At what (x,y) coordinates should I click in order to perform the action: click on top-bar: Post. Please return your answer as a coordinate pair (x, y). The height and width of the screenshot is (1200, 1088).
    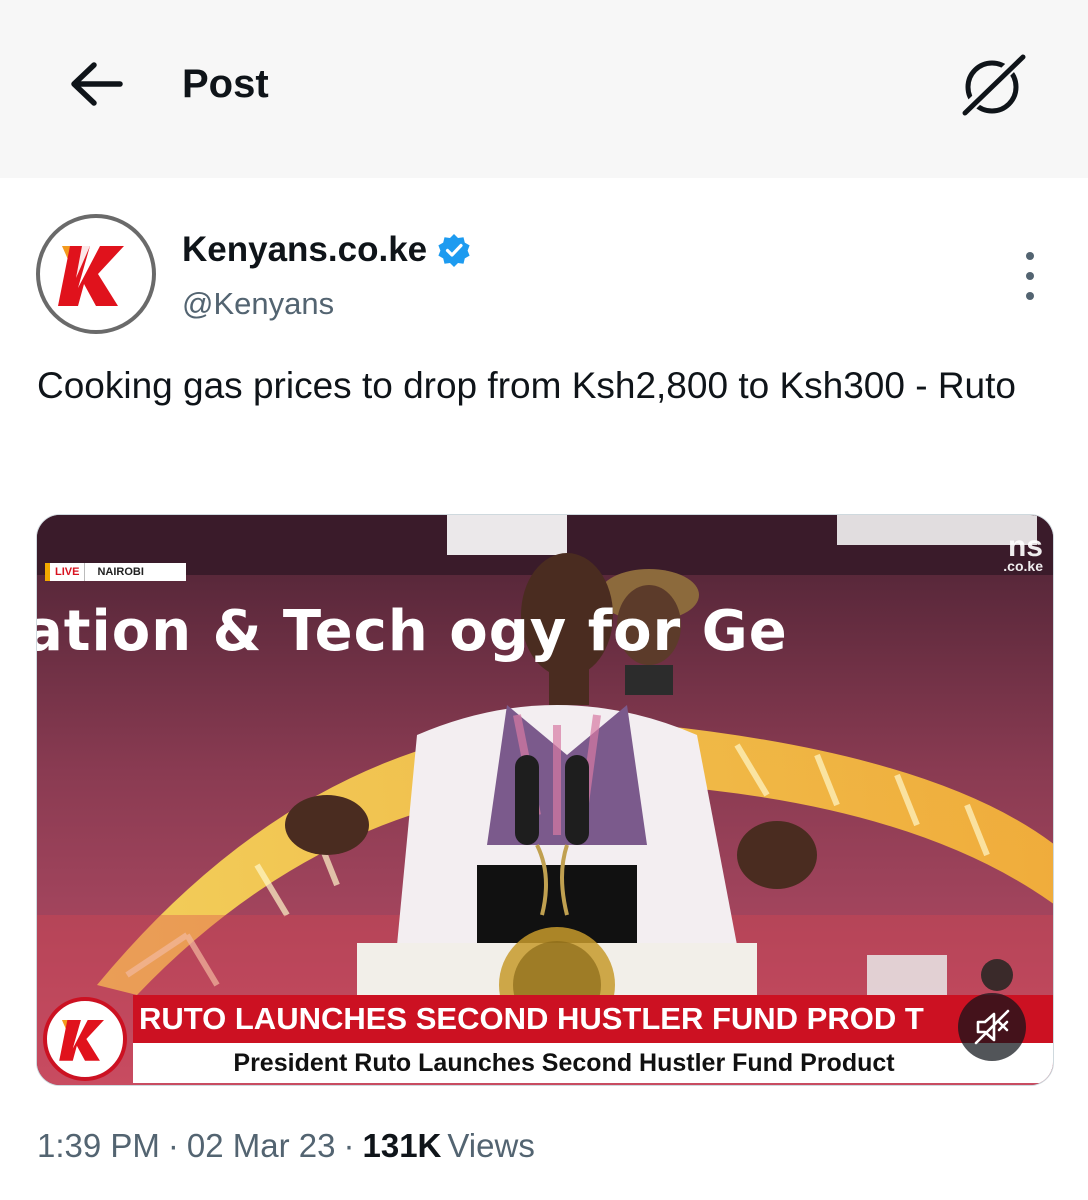
    Looking at the image, I should click on (544, 89).